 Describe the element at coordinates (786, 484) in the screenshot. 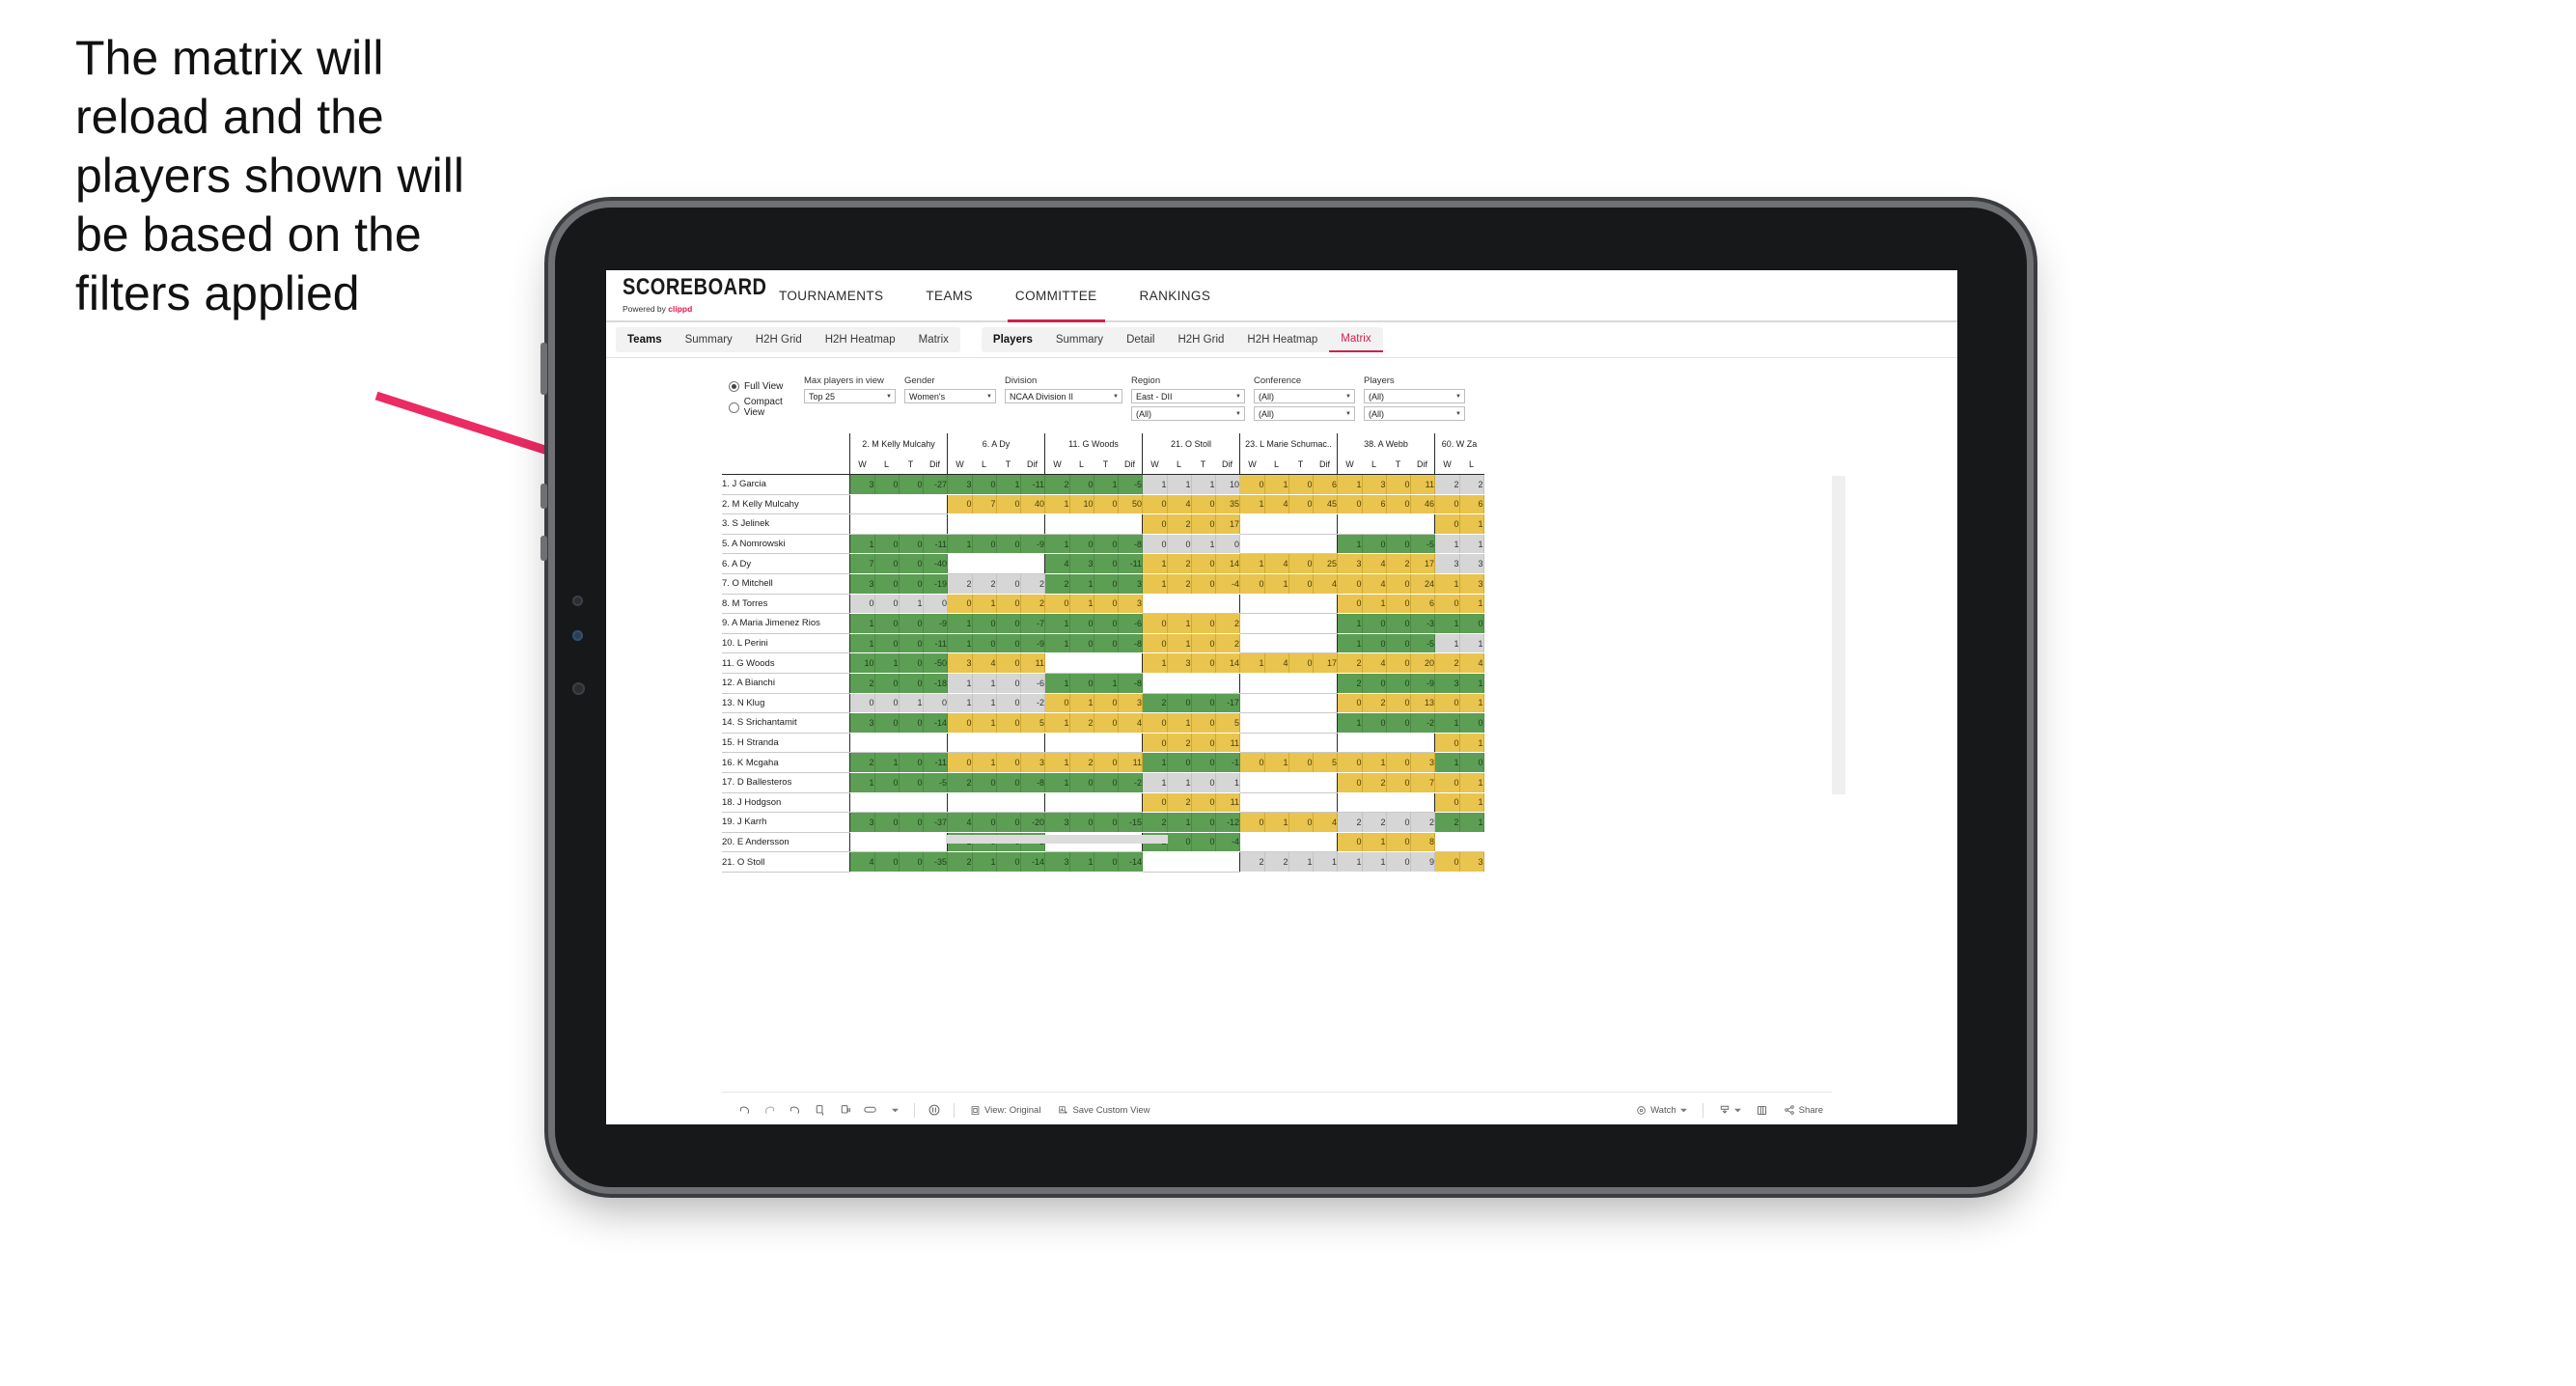

I see `matrix-row-label: 1. J Garcia` at that location.